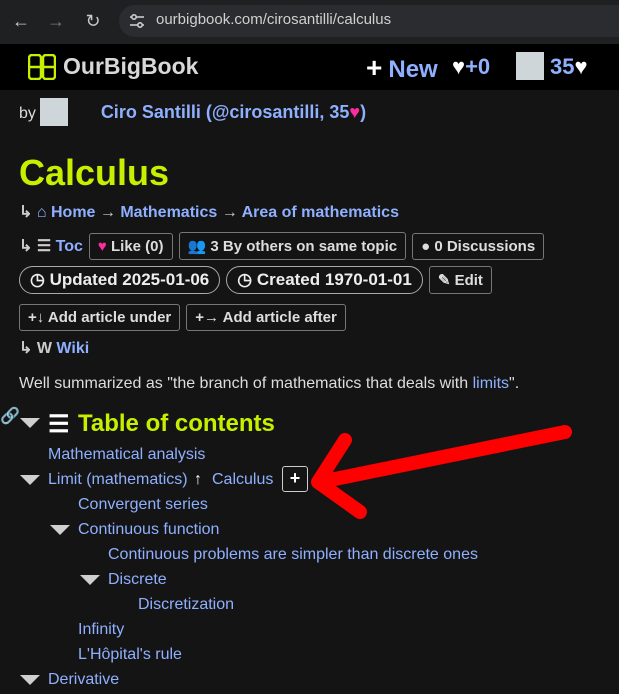 This screenshot has height=694, width=619. Describe the element at coordinates (441, 472) in the screenshot. I see `annotation-arrow-icon` at that location.